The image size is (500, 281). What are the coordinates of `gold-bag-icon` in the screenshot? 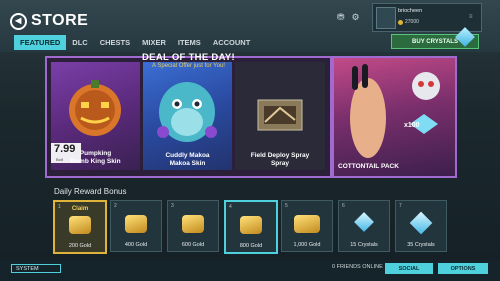 It's located at (307, 224).